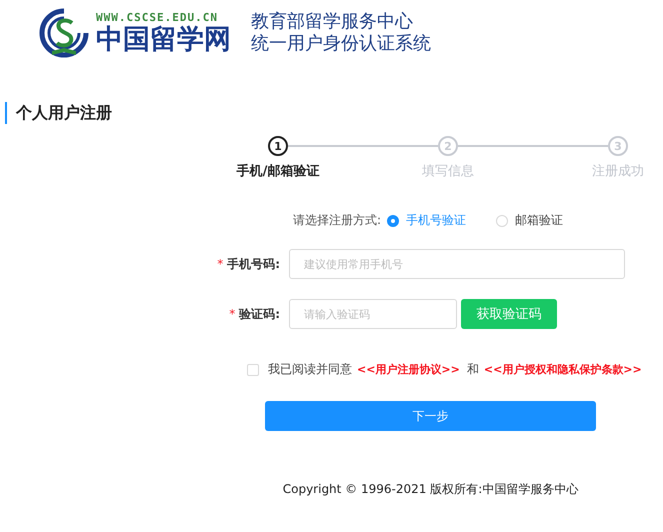 Image resolution: width=663 pixels, height=532 pixels. Describe the element at coordinates (509, 314) in the screenshot. I see `get-code-button: 获取验证码` at that location.